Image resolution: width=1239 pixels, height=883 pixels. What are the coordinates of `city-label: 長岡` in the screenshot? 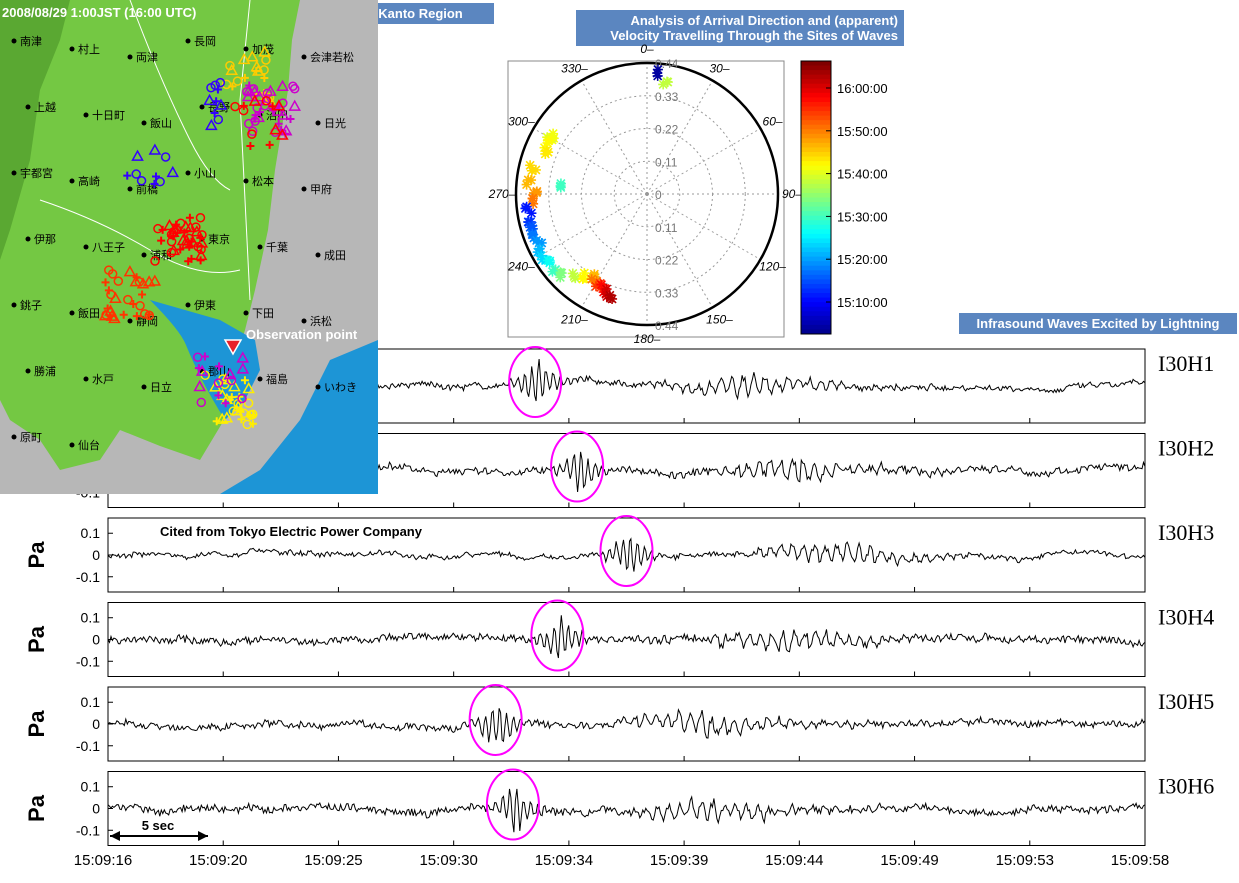 It's located at (205, 41).